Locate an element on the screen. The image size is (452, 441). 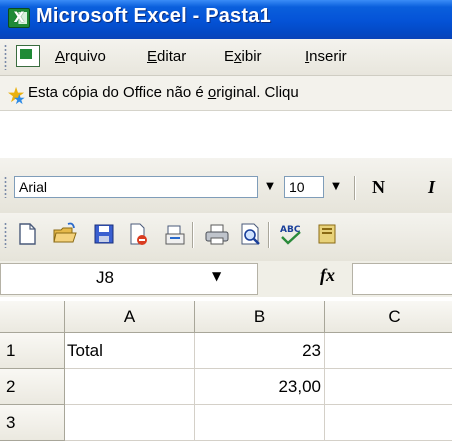
menu-editar: Editar is located at coordinates (166, 56).